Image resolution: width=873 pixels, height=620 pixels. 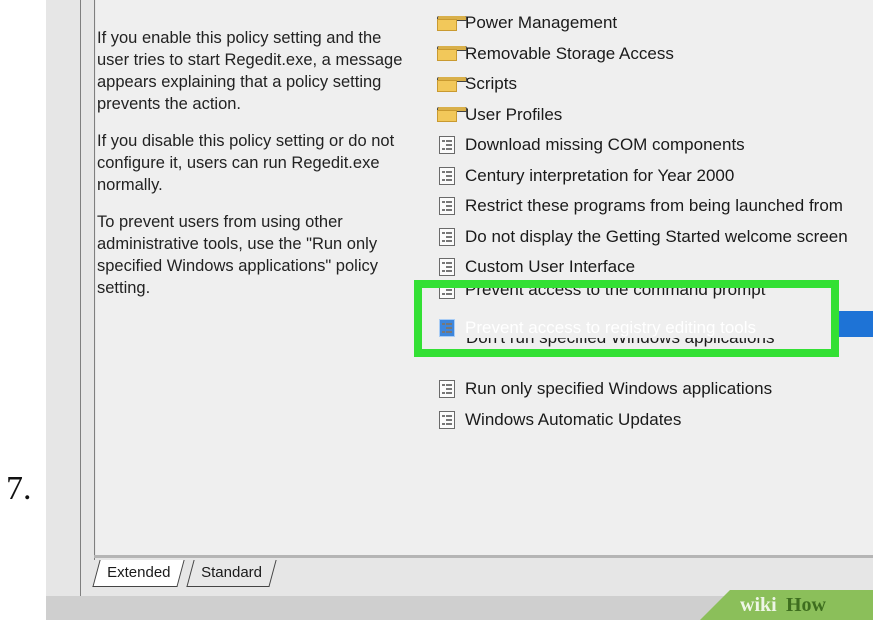 I want to click on list-item-setting: Run only specified Windows applications, so click(x=655, y=389).